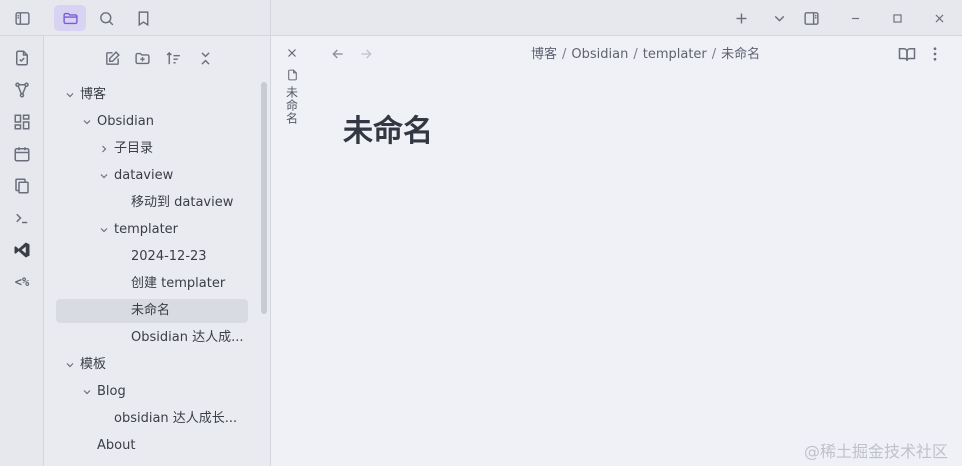  I want to click on vscode-icon, so click(22, 250).